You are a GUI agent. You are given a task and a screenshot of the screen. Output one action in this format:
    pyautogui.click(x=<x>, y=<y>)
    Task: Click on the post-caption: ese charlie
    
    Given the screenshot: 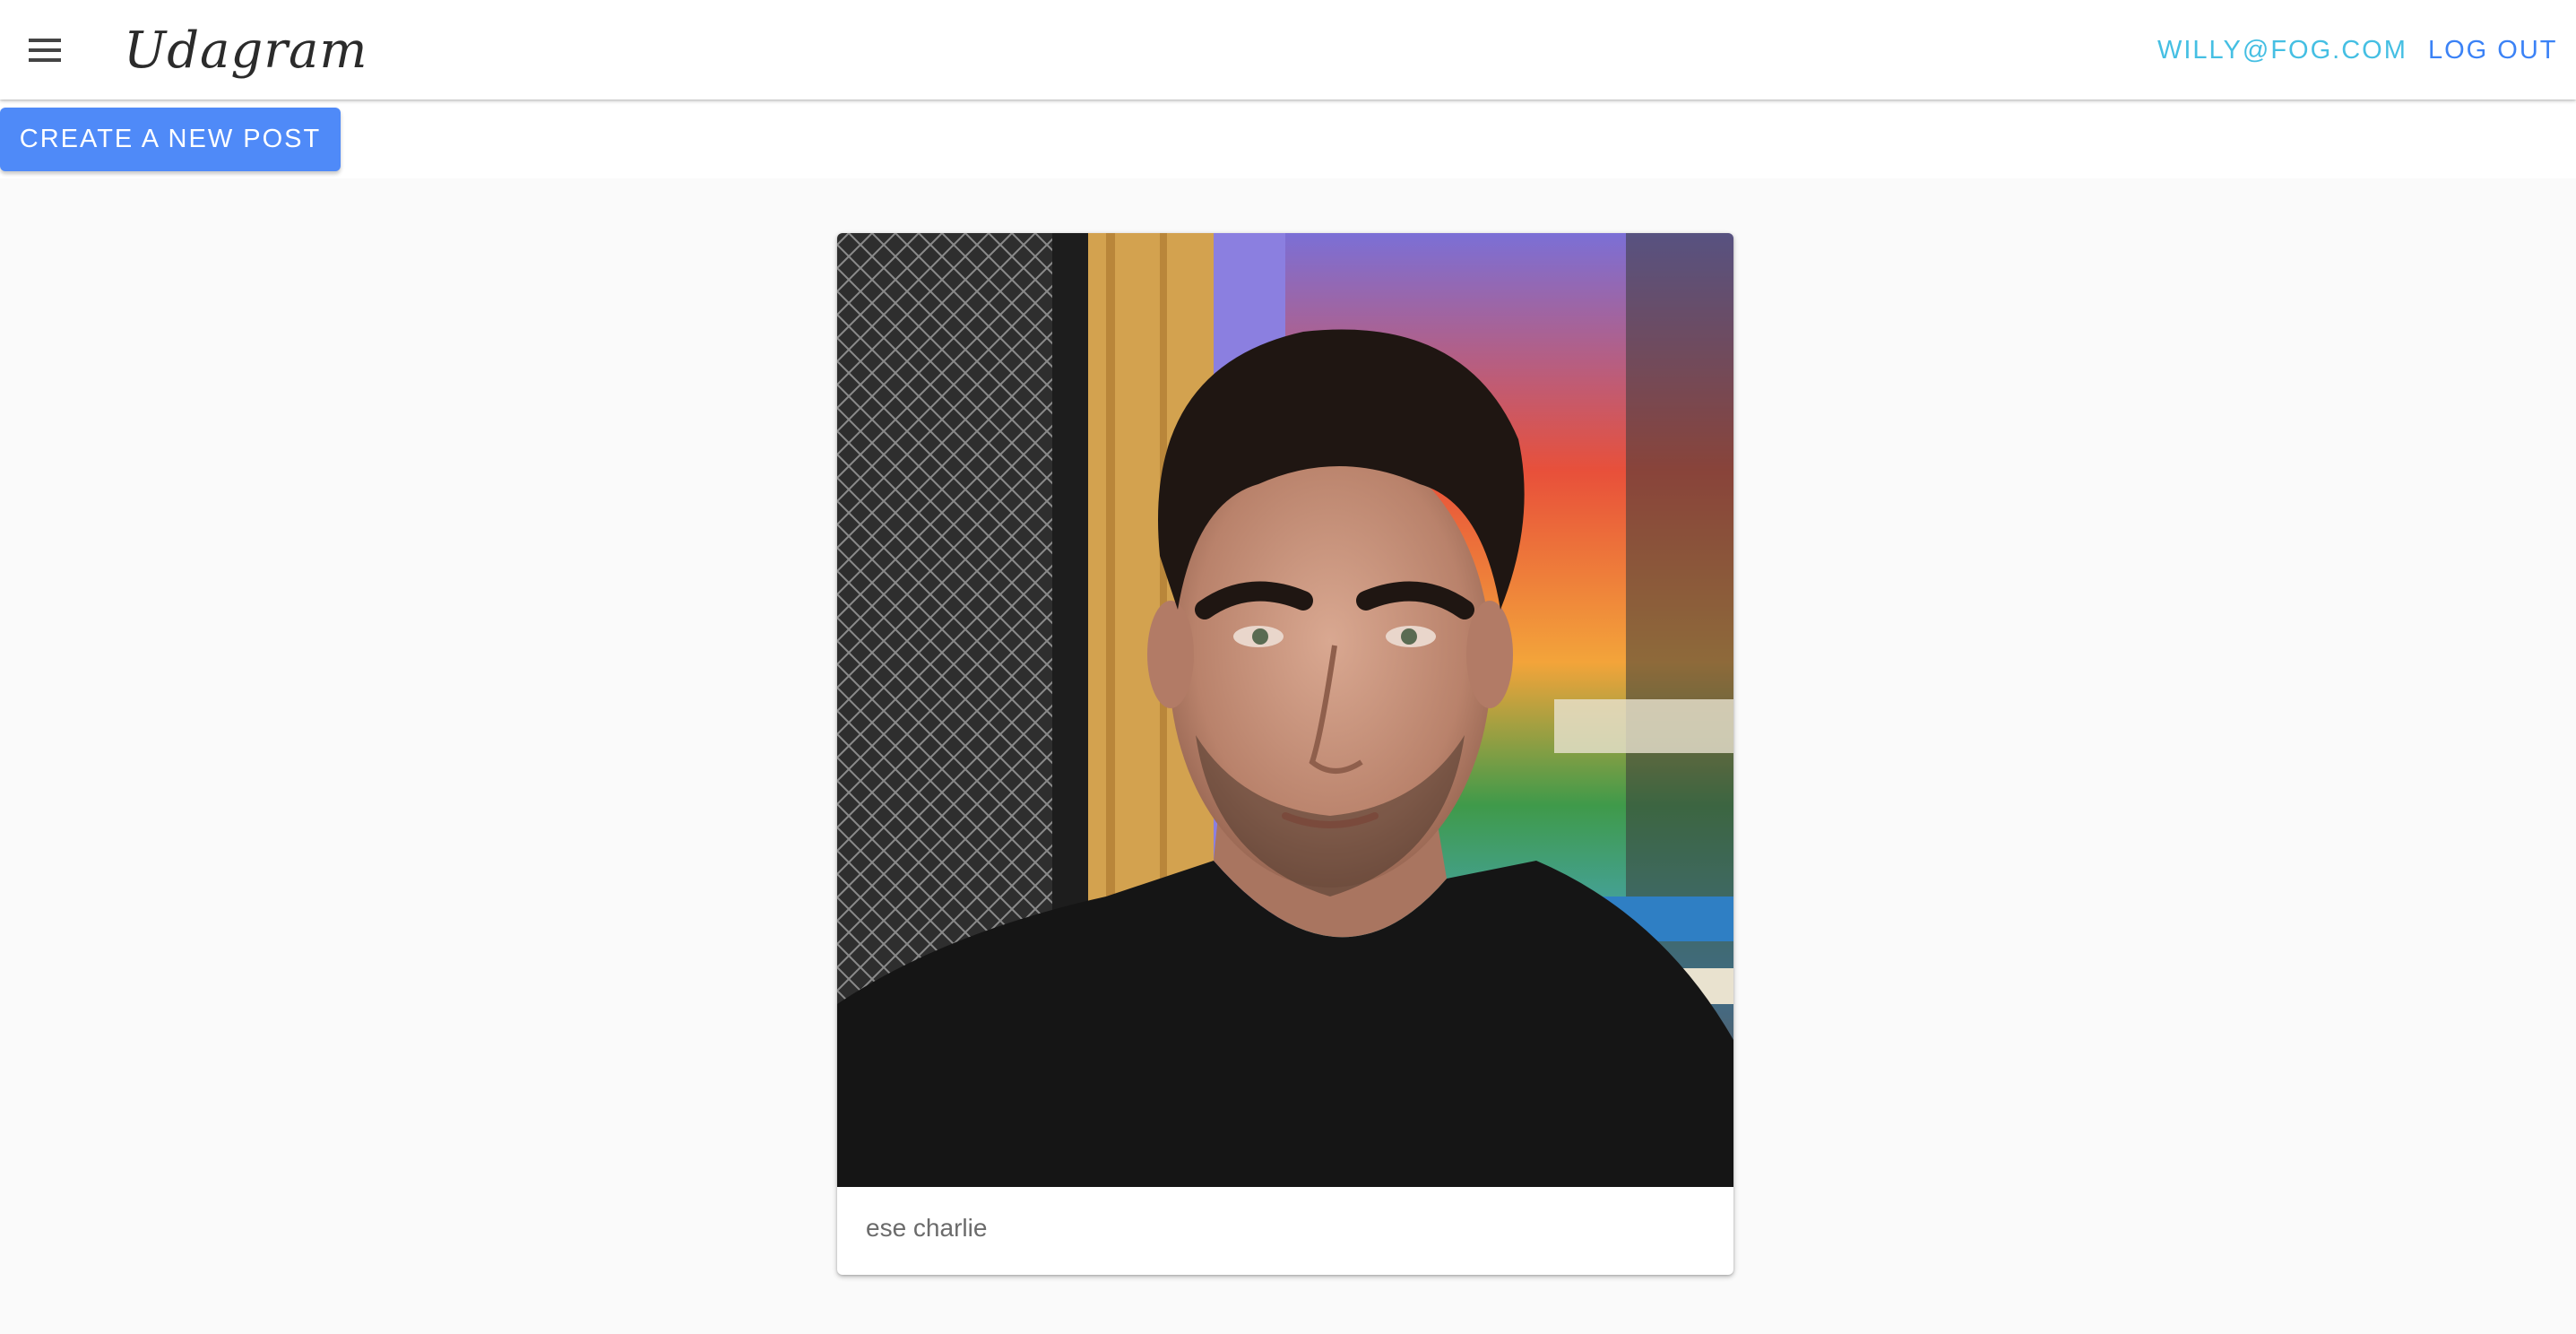 What is the action you would take?
    pyautogui.click(x=927, y=1228)
    